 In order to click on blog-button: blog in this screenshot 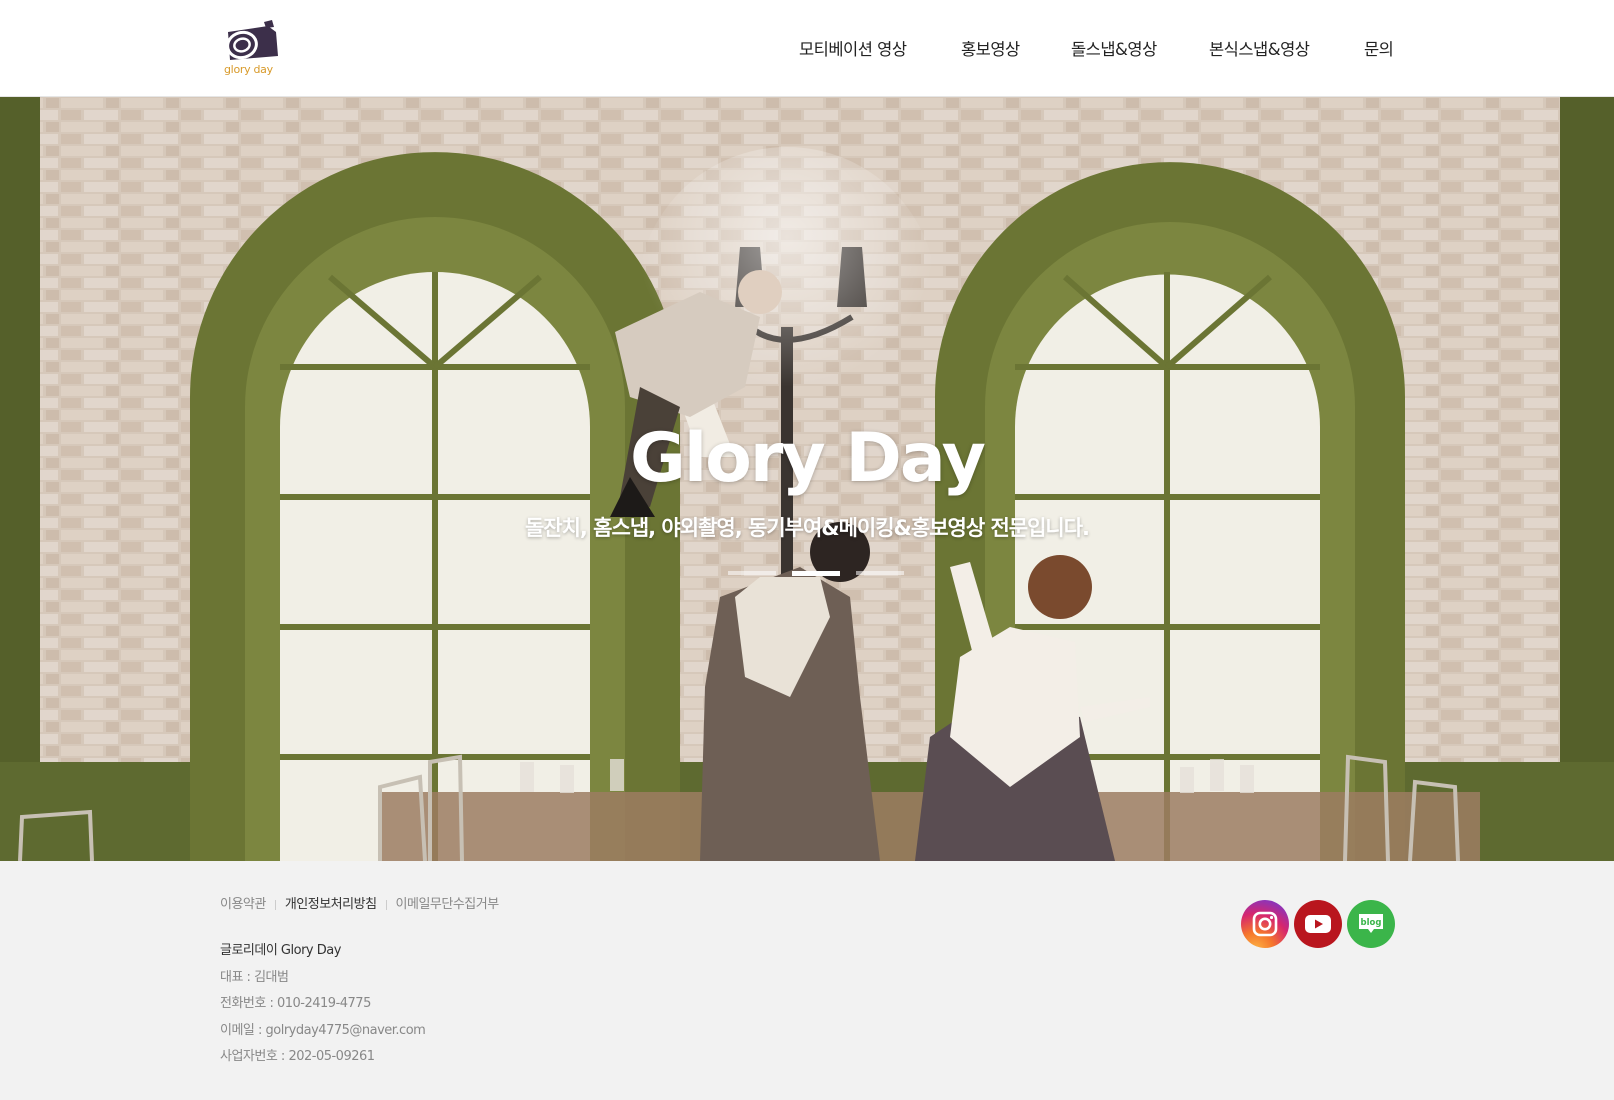, I will do `click(1371, 924)`.